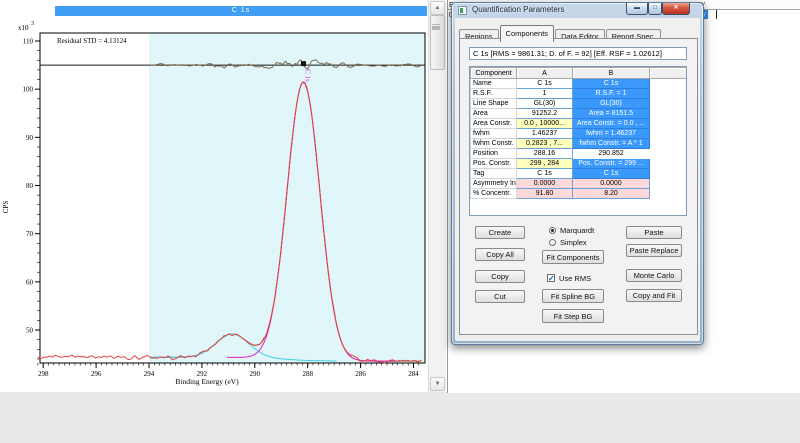  What do you see at coordinates (552, 230) in the screenshot?
I see `marquardt-radio` at bounding box center [552, 230].